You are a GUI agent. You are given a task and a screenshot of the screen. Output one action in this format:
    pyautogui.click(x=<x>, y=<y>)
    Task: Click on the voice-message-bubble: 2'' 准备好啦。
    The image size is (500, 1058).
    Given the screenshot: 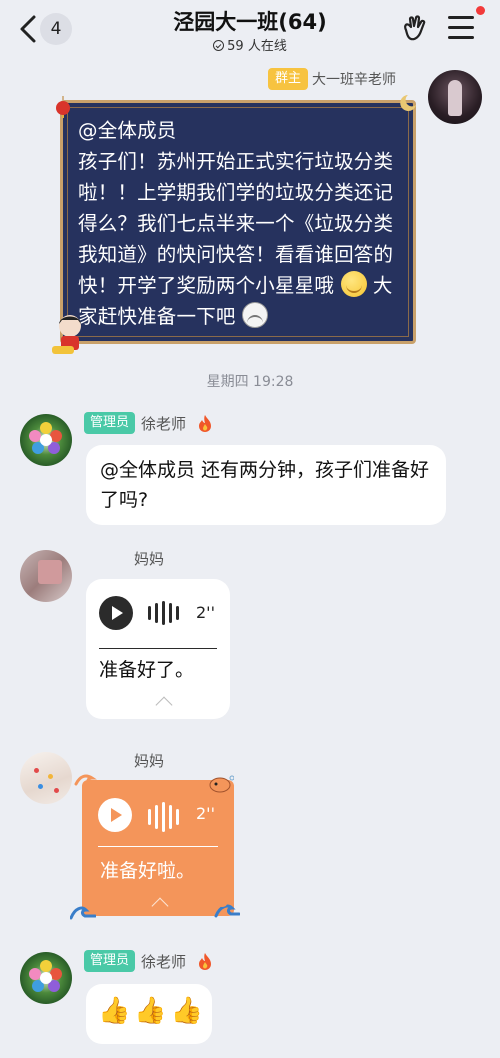 What is the action you would take?
    pyautogui.click(x=158, y=848)
    